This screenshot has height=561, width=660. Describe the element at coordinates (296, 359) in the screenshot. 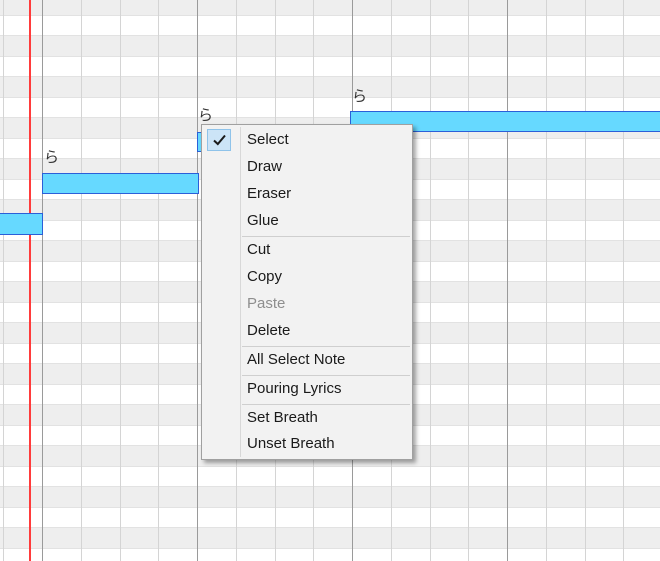

I see `menu-item-label: All Select Note` at that location.